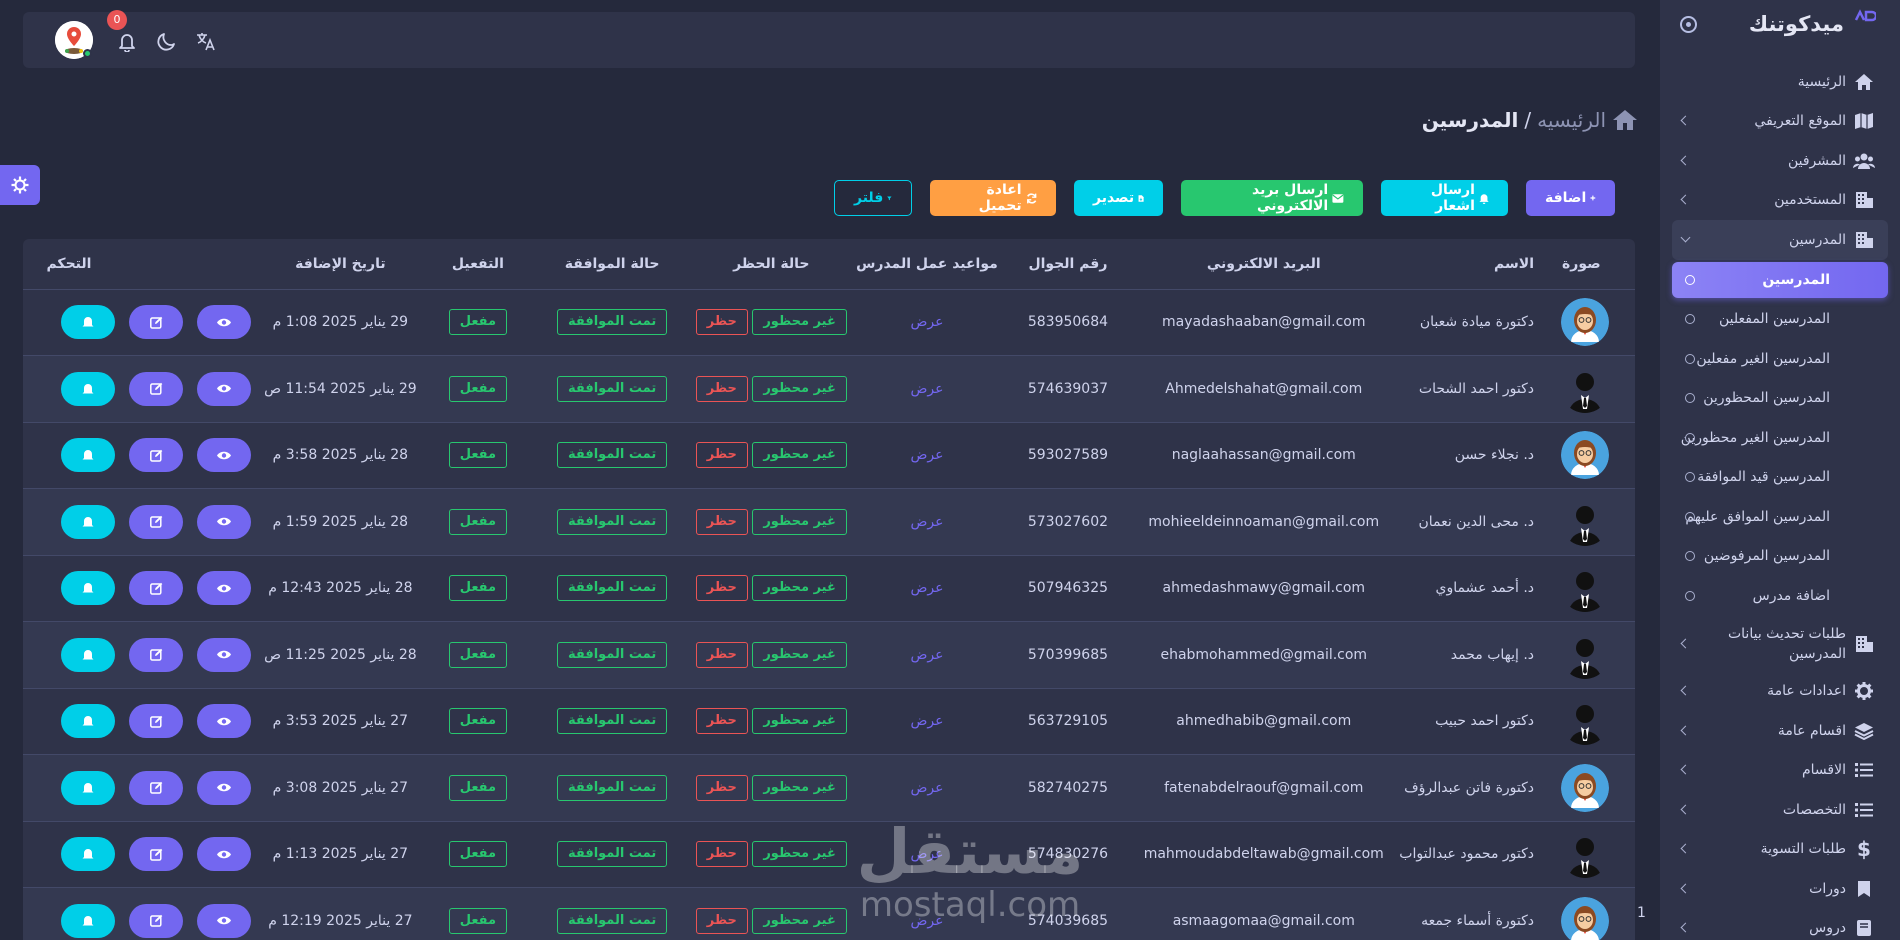 The height and width of the screenshot is (940, 1900). I want to click on sidebar-subitem-teachers: المدرسين, so click(1780, 279).